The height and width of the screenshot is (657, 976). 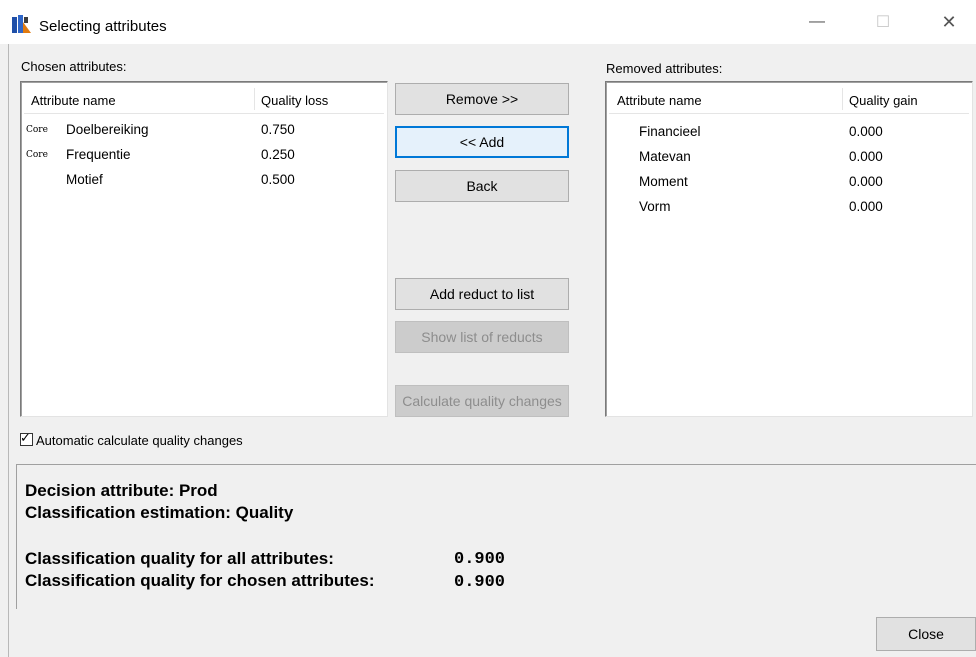 What do you see at coordinates (789, 132) in the screenshot?
I see `list-item: Financieel 0.000` at bounding box center [789, 132].